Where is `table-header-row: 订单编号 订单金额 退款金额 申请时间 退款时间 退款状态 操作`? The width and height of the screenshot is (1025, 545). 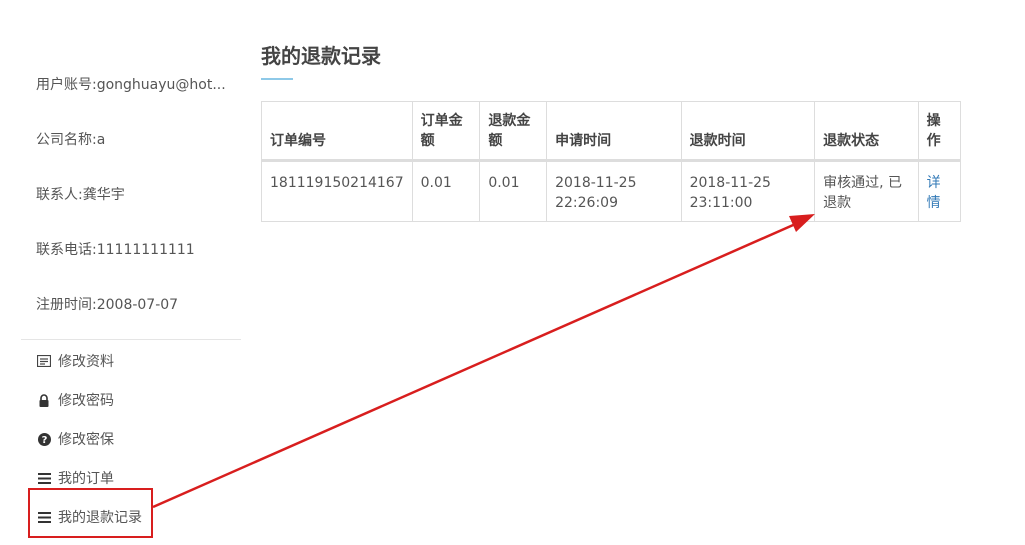 table-header-row: 订单编号 订单金额 退款金额 申请时间 退款时间 退款状态 操作 is located at coordinates (611, 131).